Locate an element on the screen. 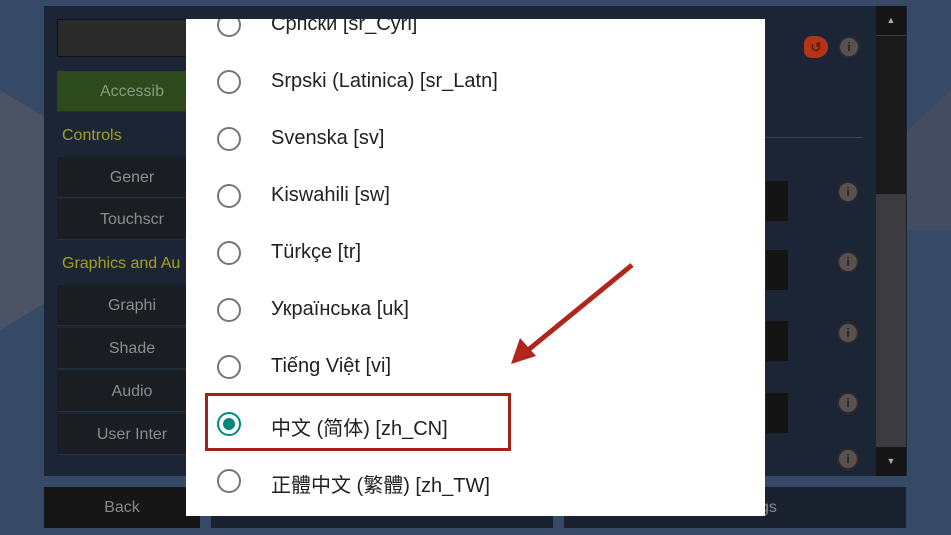 The image size is (951, 535). annotation-arrow is located at coordinates (572, 313).